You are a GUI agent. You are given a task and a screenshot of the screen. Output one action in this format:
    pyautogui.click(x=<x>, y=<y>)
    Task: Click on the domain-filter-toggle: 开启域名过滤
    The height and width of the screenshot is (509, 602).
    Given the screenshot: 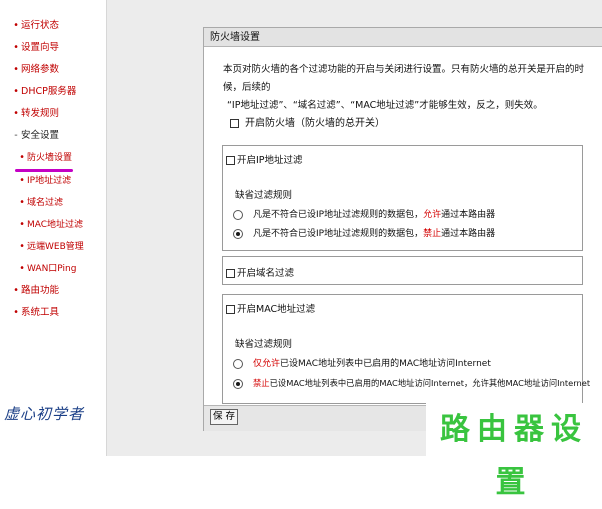 What is the action you would take?
    pyautogui.click(x=260, y=272)
    